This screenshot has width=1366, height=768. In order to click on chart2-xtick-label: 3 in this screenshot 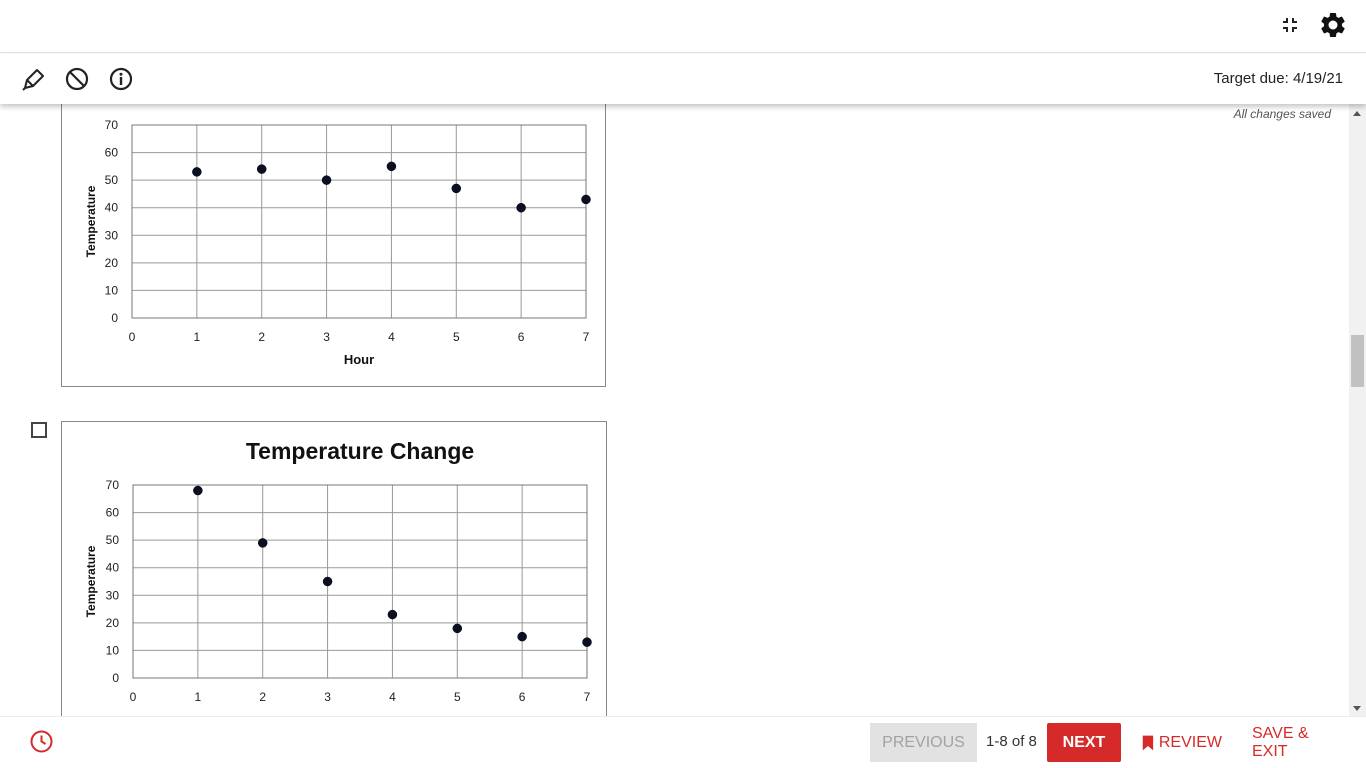, I will do `click(327, 697)`.